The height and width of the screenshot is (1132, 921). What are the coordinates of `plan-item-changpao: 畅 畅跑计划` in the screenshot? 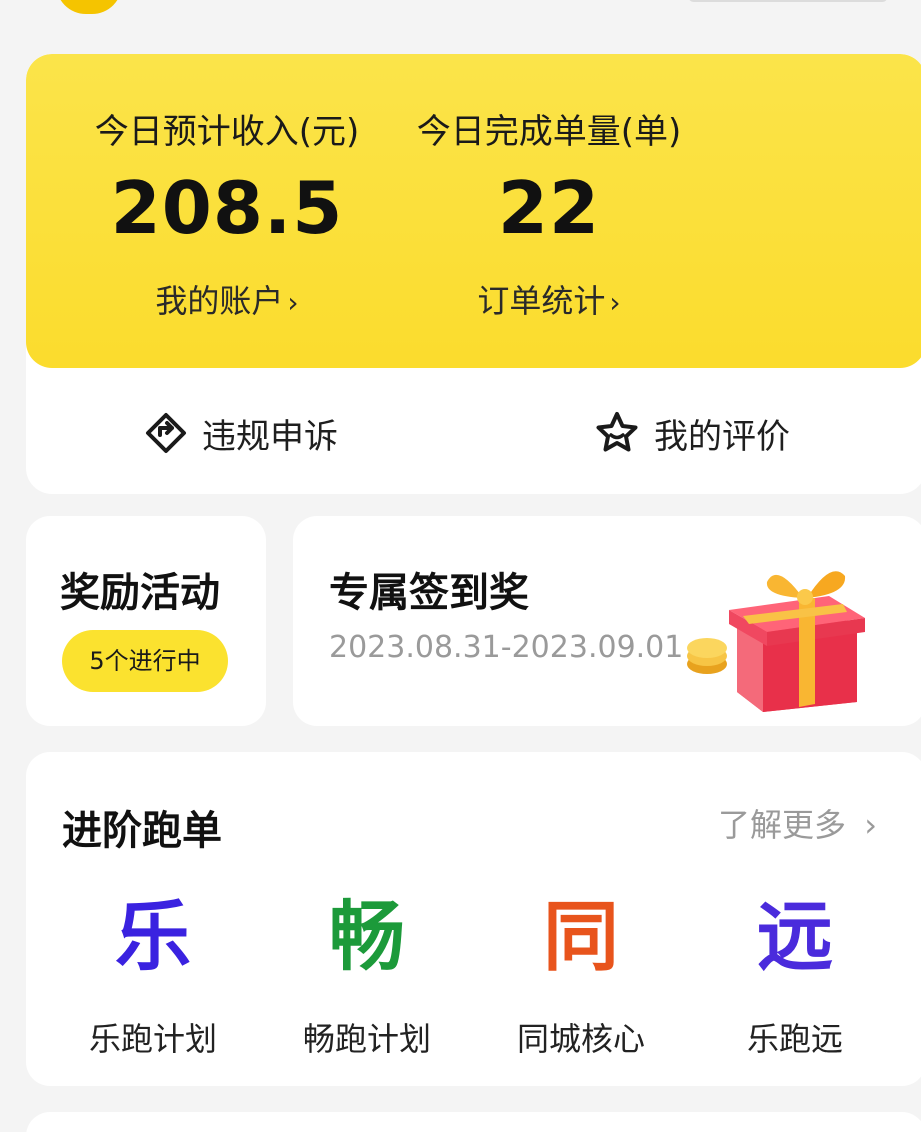 It's located at (367, 971).